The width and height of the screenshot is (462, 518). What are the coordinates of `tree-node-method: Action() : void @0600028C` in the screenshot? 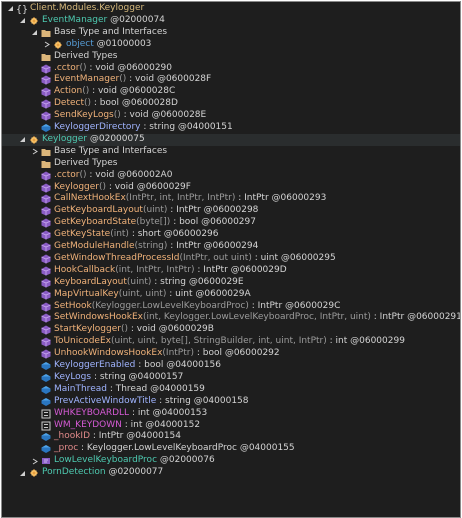 It's located at (231, 92).